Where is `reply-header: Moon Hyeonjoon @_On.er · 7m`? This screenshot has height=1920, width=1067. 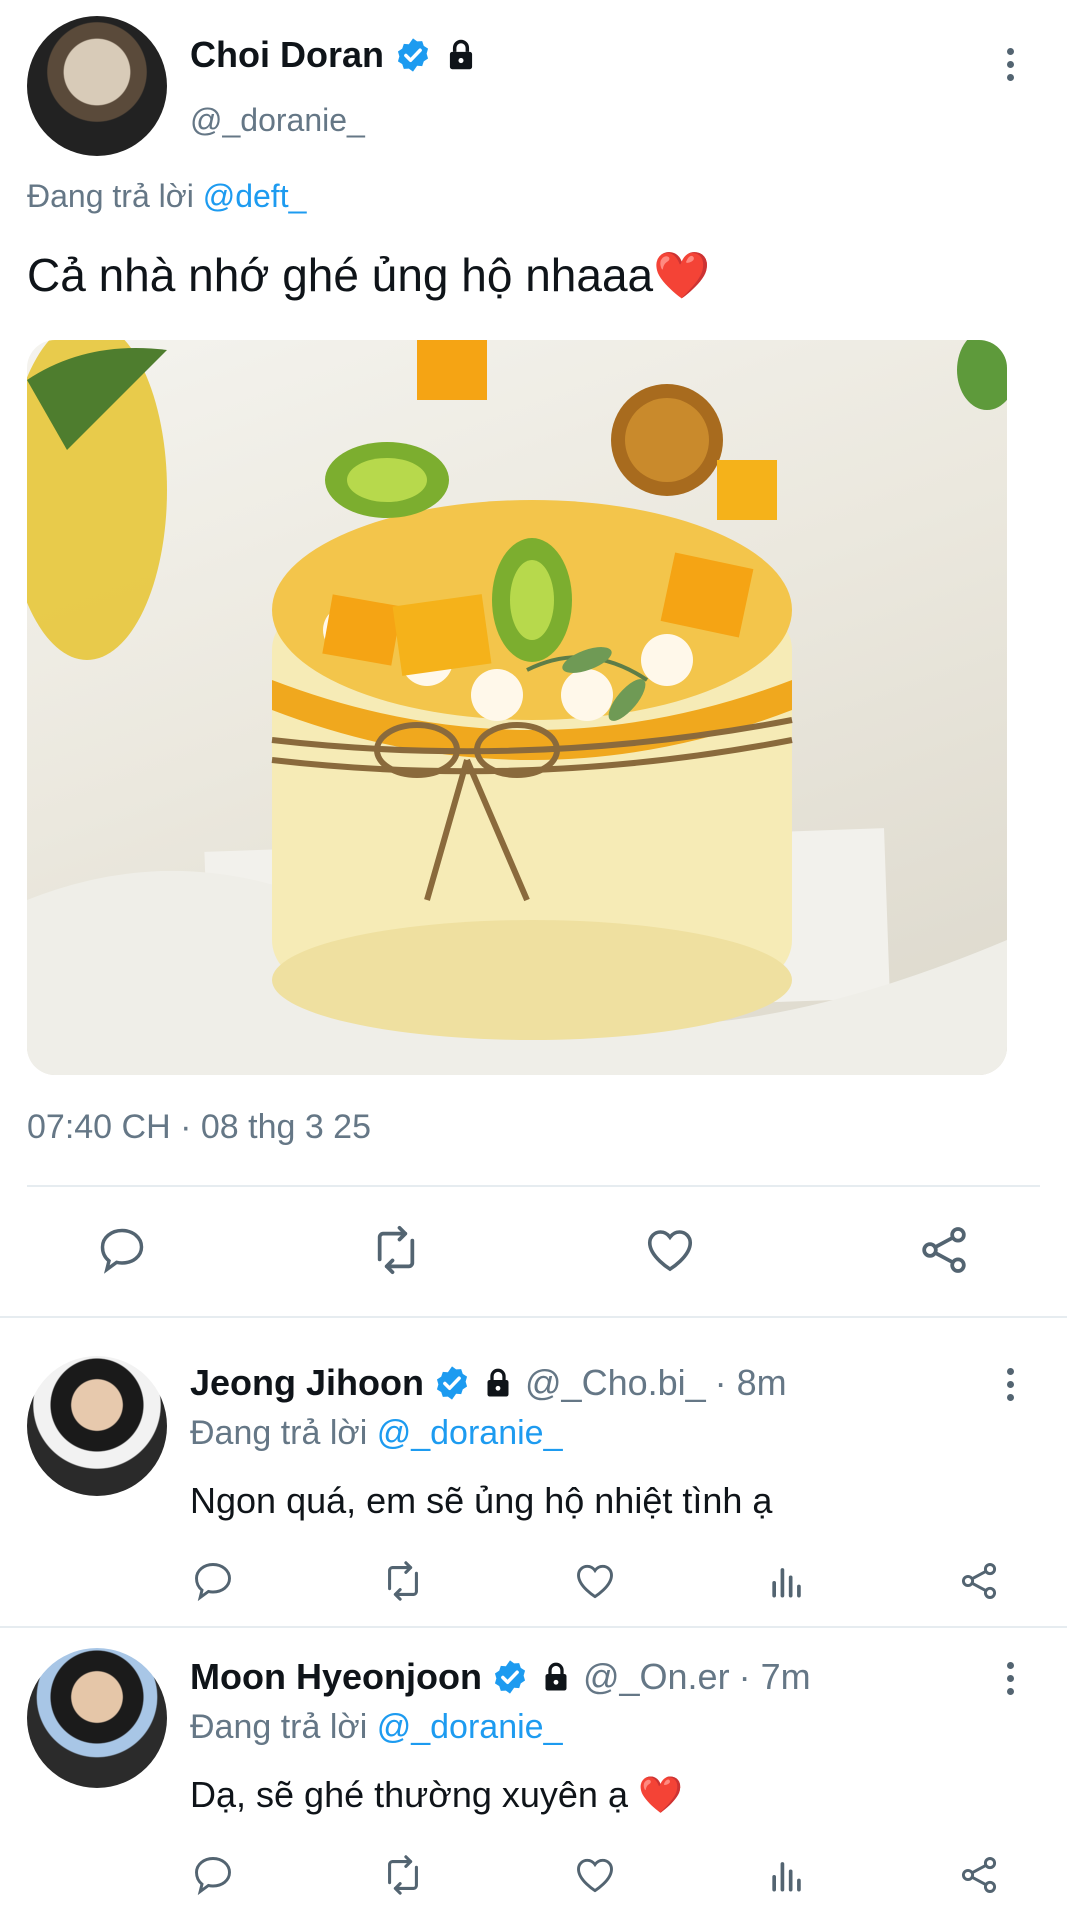 reply-header: Moon Hyeonjoon @_On.er · 7m is located at coordinates (500, 1677).